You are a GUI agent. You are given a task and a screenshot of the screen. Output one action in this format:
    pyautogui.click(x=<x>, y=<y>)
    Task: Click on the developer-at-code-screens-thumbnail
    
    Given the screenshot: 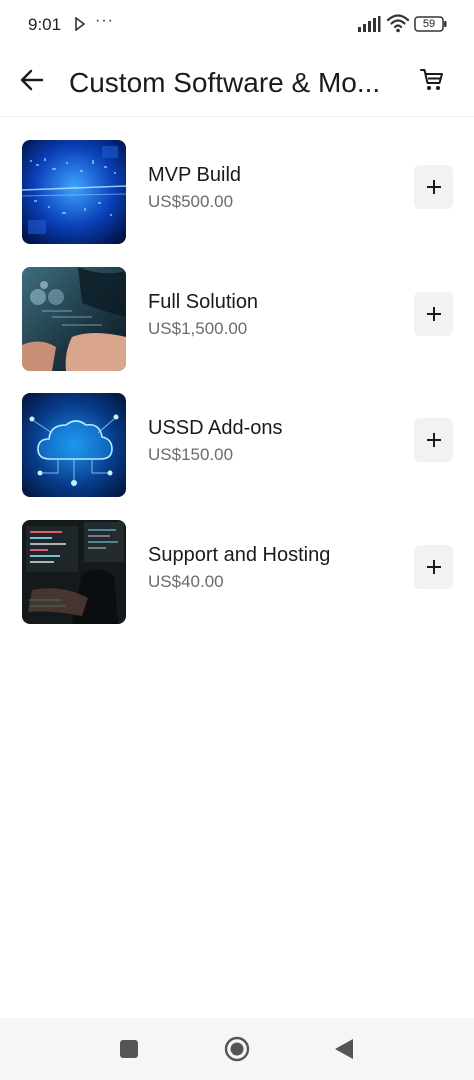 What is the action you would take?
    pyautogui.click(x=74, y=571)
    